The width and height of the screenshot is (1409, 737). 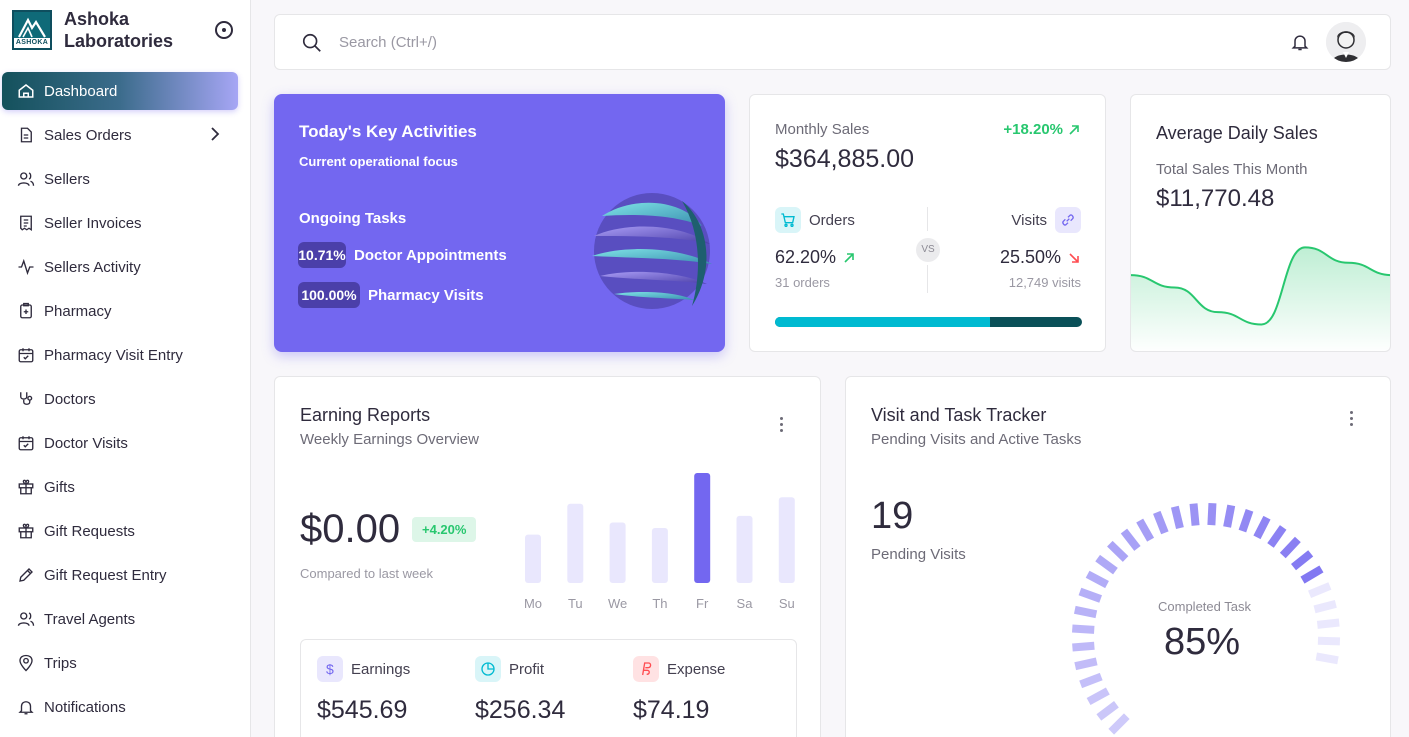 I want to click on bar-sa, so click(x=744, y=549).